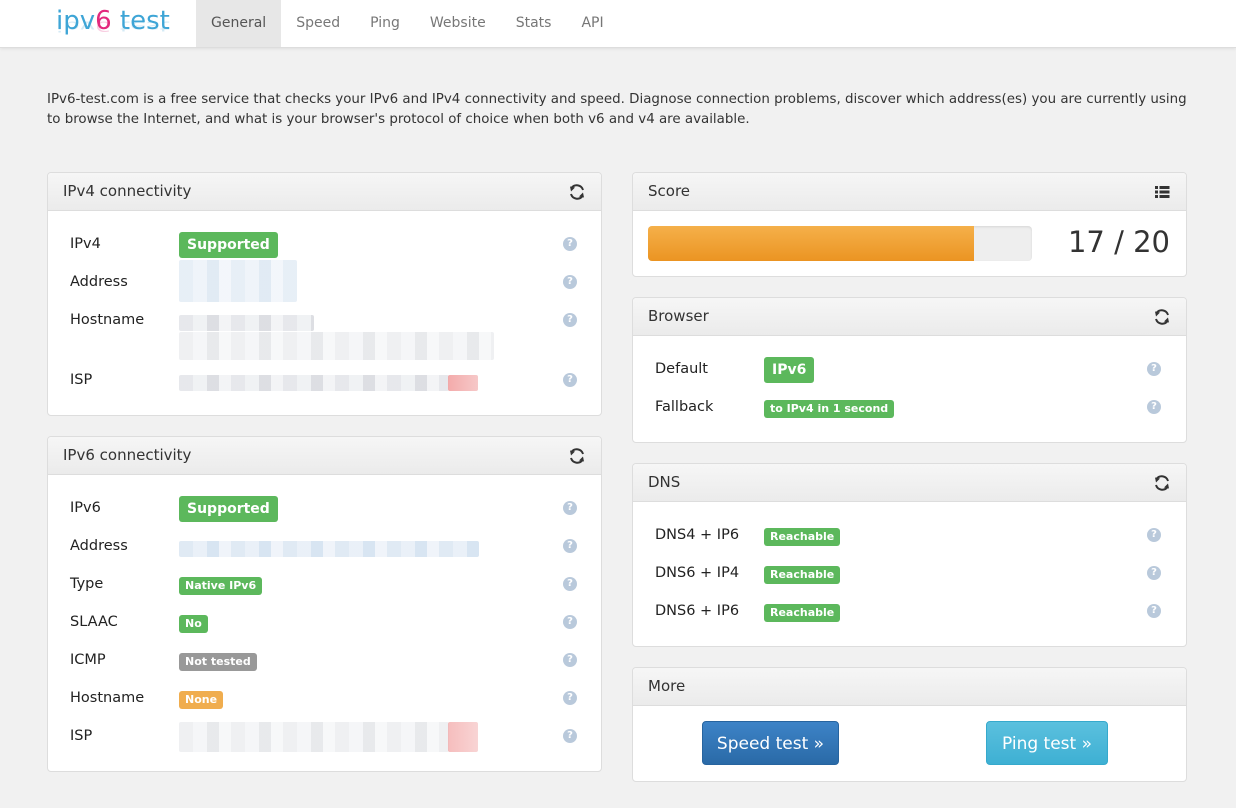 The image size is (1236, 808). Describe the element at coordinates (667, 686) in the screenshot. I see `more-panel-title: More` at that location.